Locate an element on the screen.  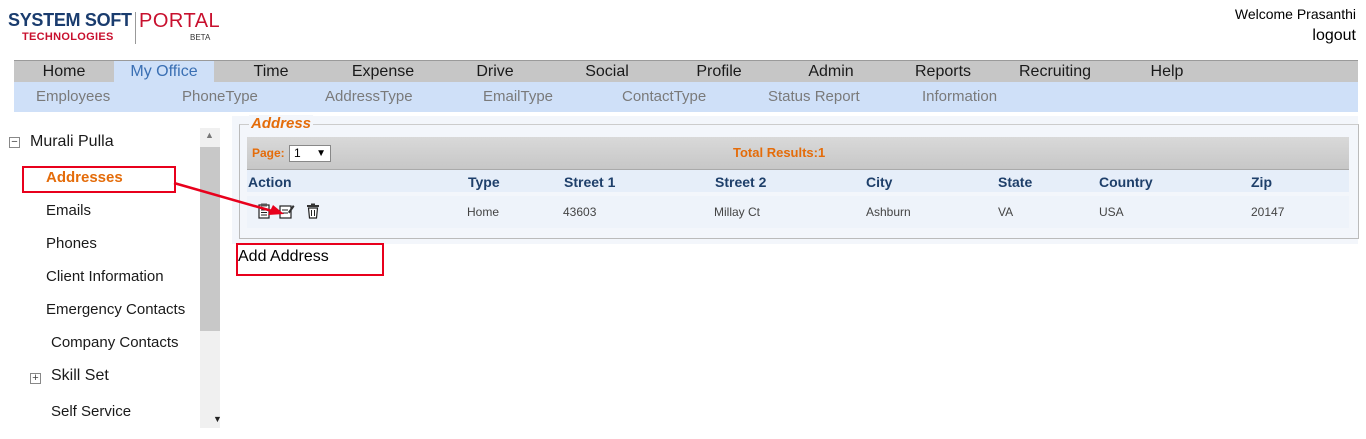
delete-icon is located at coordinates (313, 211).